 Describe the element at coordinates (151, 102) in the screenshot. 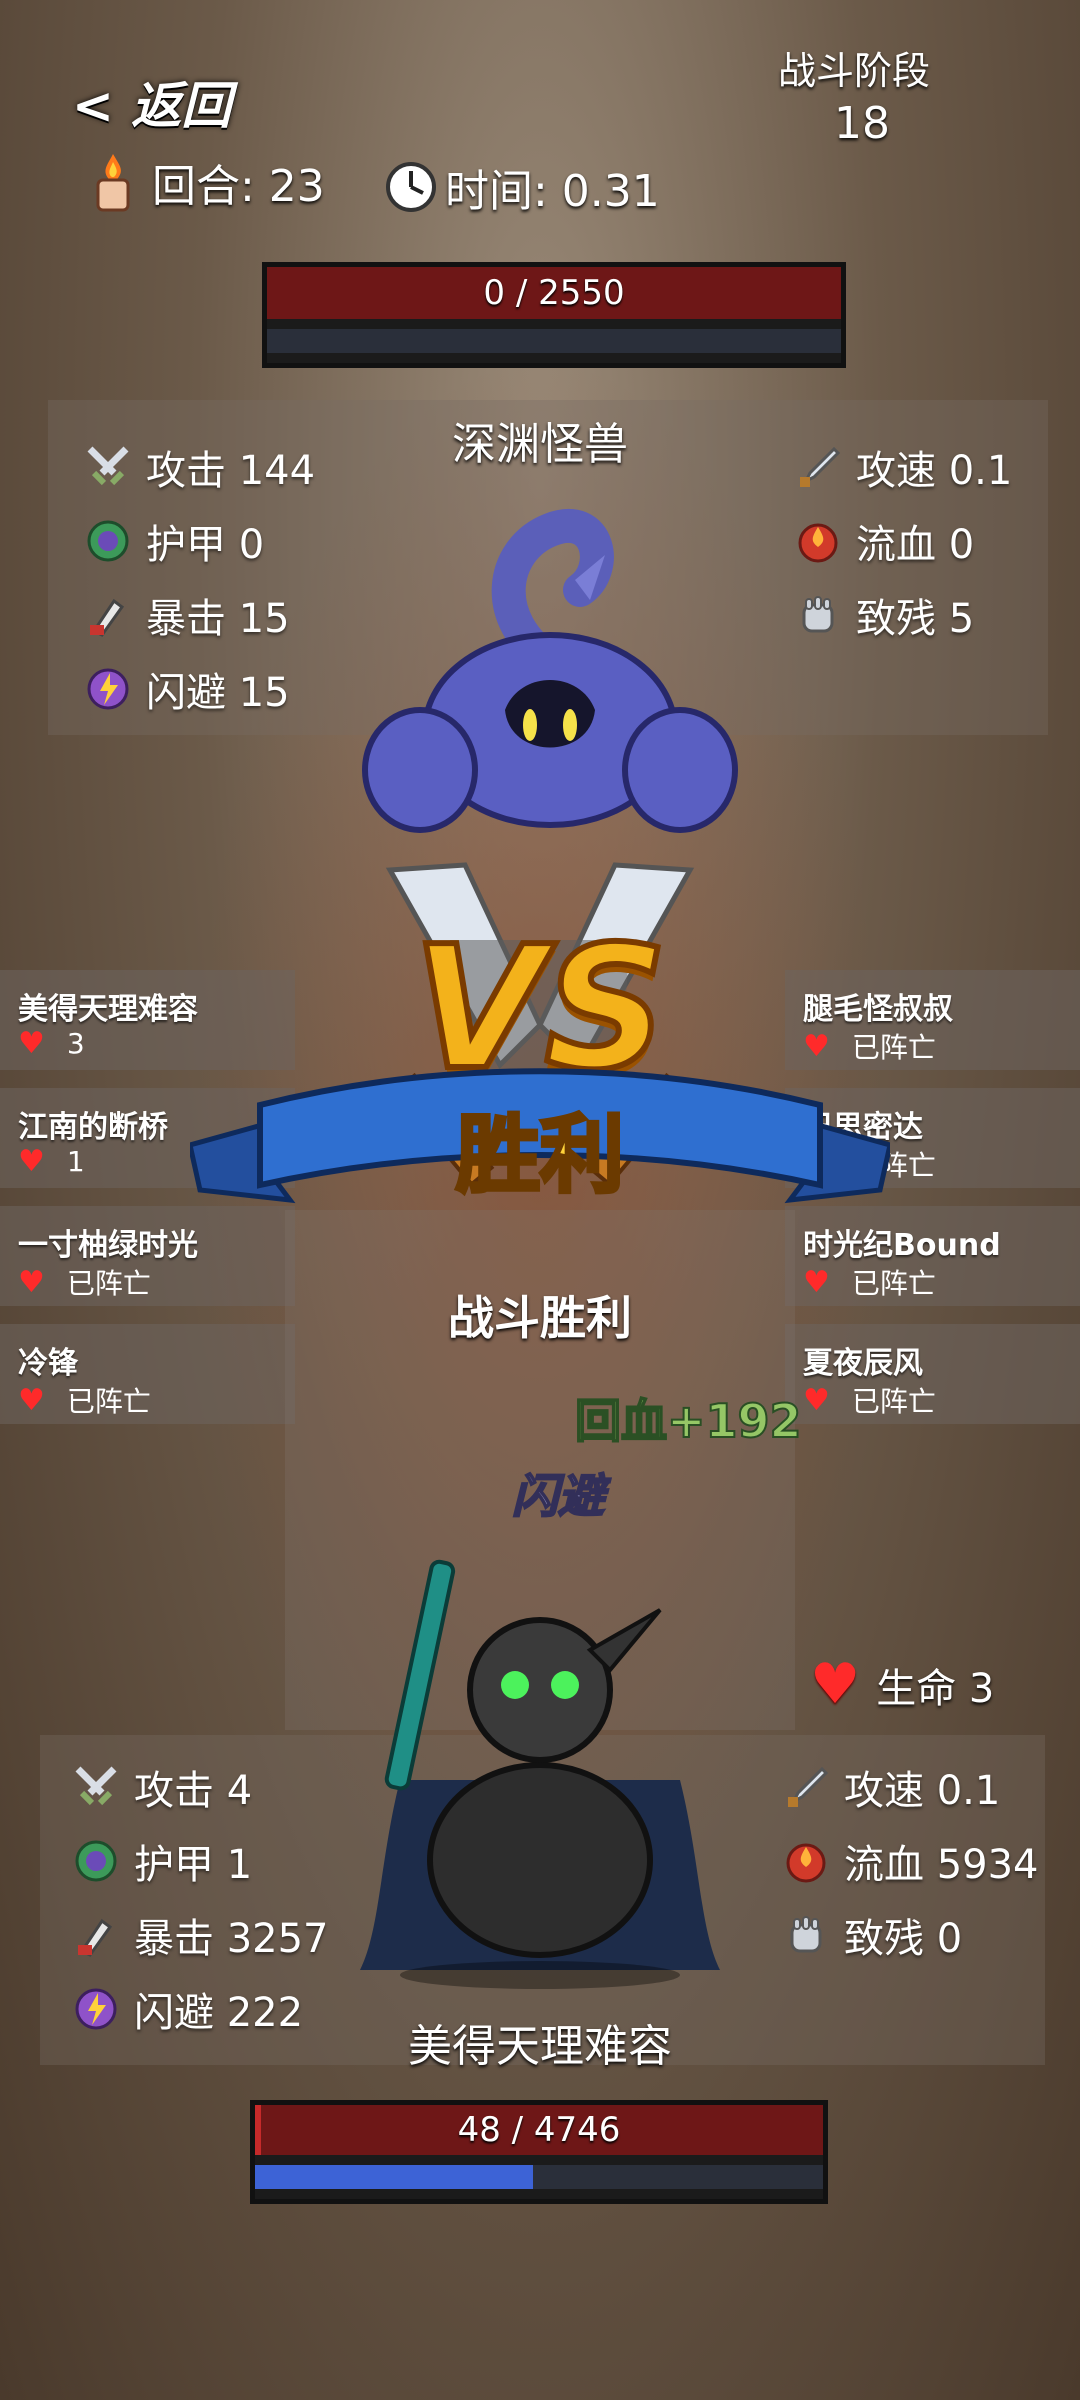

I see `back-button: < 返回` at that location.